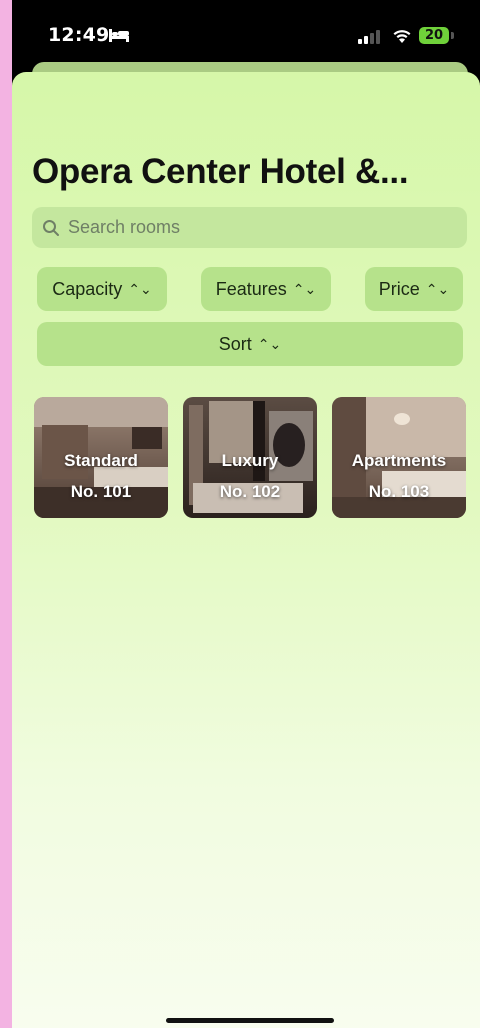 This screenshot has height=1028, width=480. What do you see at coordinates (250, 476) in the screenshot?
I see `room-label: Luxury No. 102` at bounding box center [250, 476].